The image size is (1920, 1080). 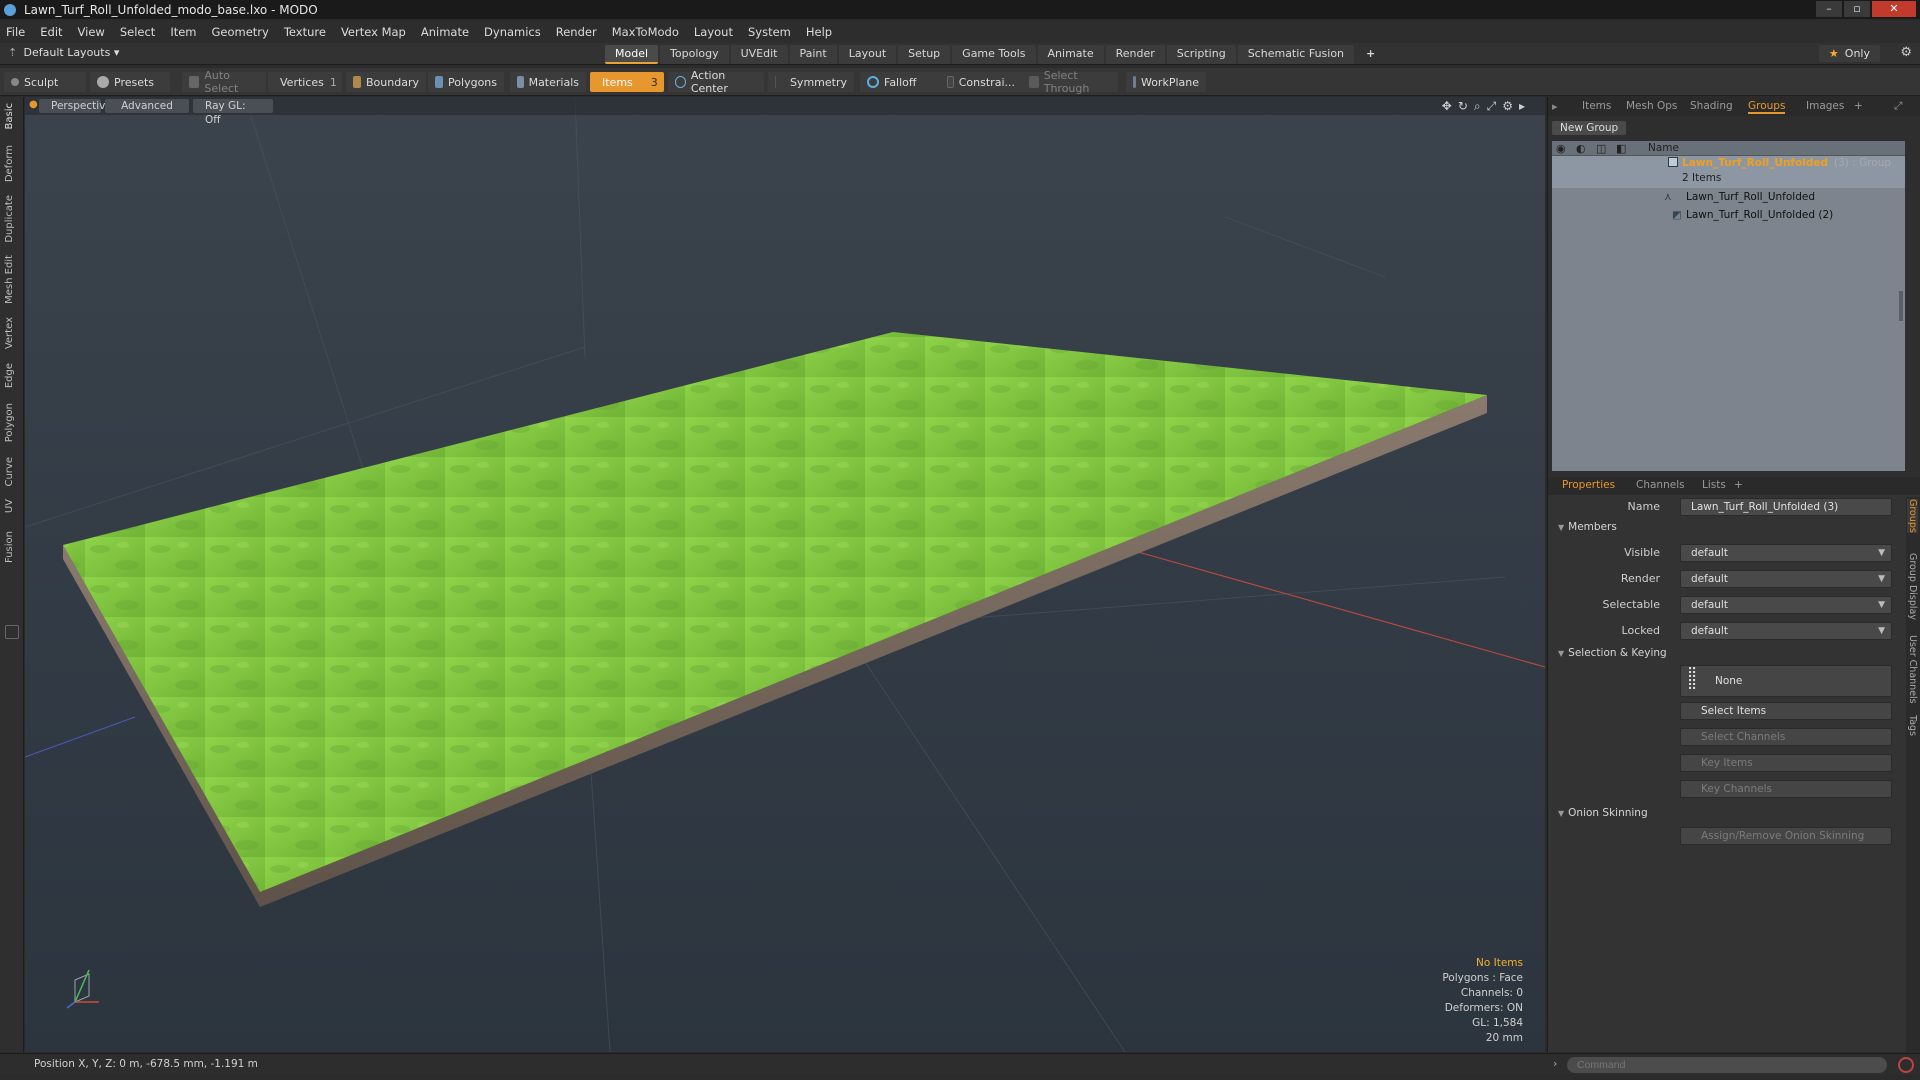 I want to click on key-items-button: Key Items, so click(x=1786, y=763).